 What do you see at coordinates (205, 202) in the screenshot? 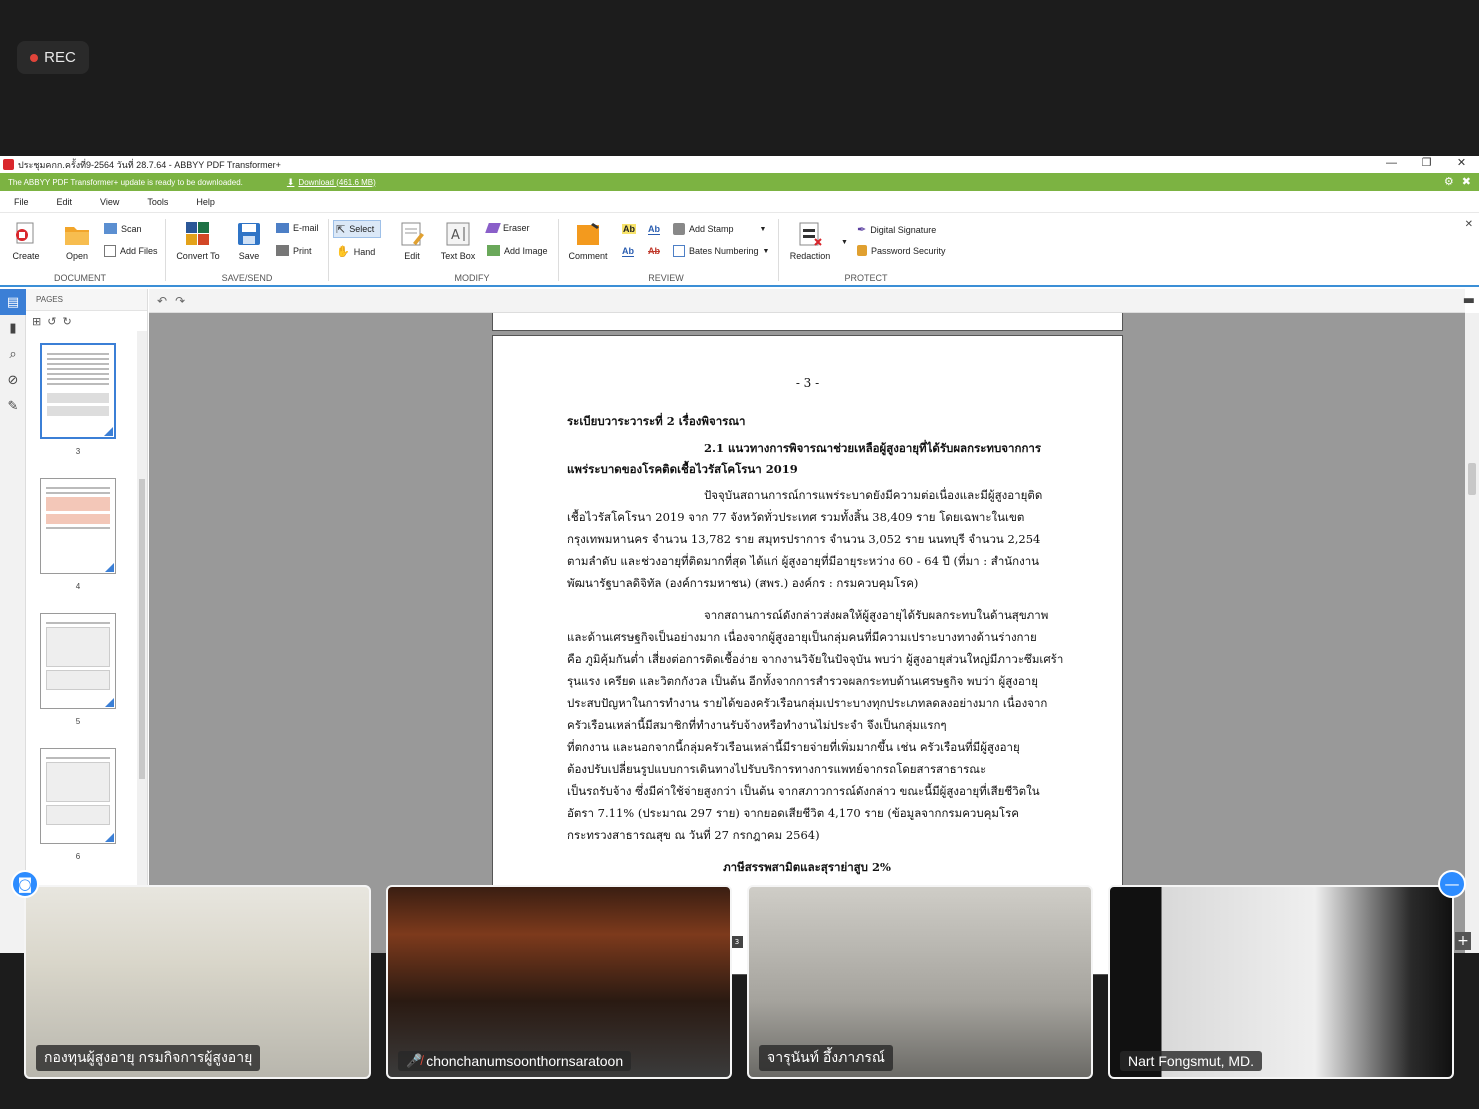
I see `menu-help: Help` at bounding box center [205, 202].